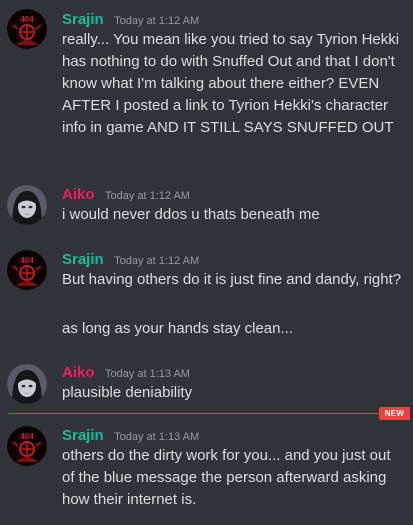  Describe the element at coordinates (191, 214) in the screenshot. I see `message-text: i would never ddos u thats beneath me` at that location.